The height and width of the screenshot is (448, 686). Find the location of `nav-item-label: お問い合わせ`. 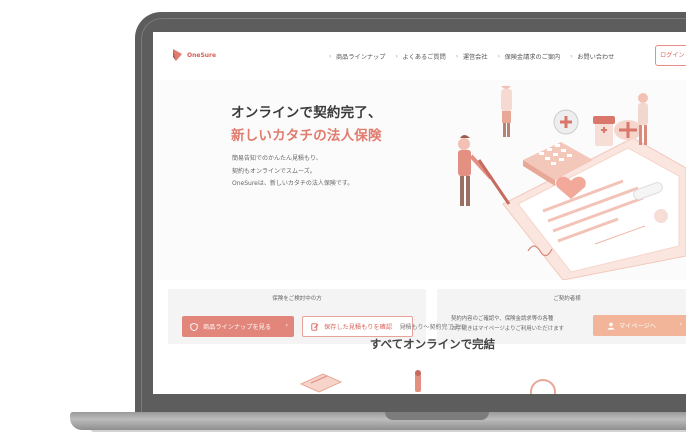

nav-item-label: お問い合わせ is located at coordinates (596, 57).